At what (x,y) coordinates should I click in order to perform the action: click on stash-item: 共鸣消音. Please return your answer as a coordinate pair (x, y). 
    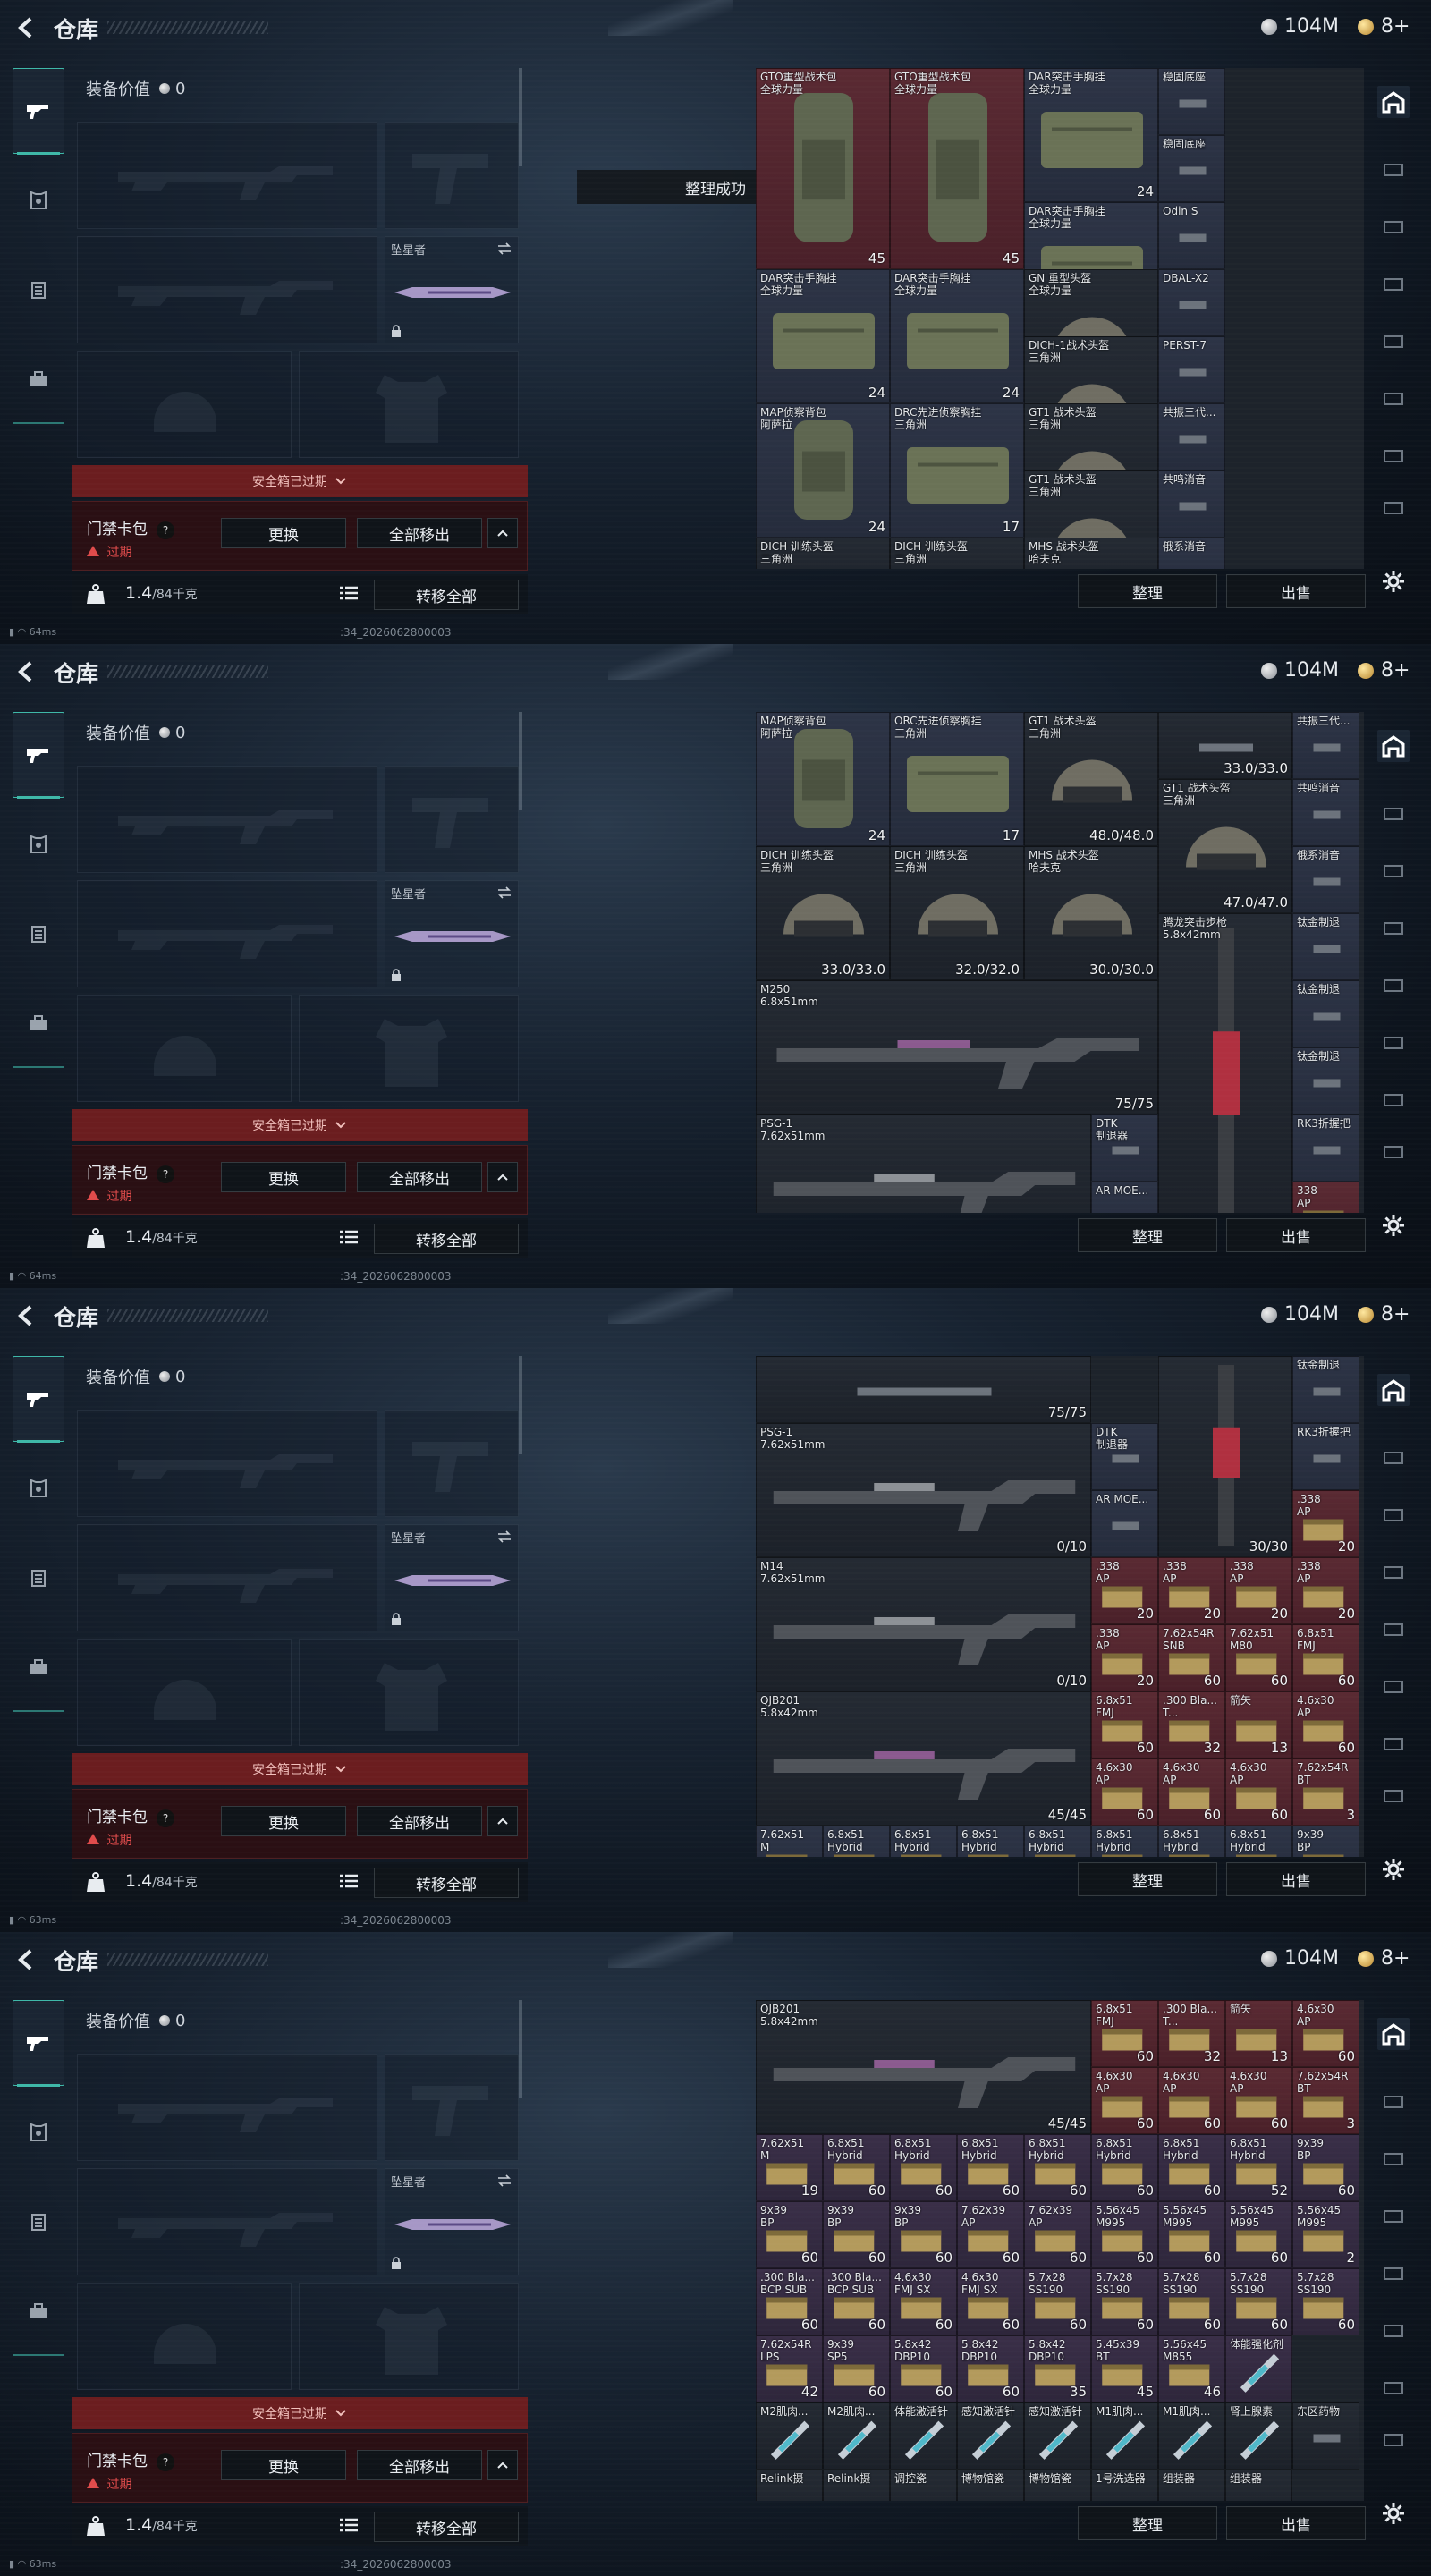
    Looking at the image, I should click on (1326, 812).